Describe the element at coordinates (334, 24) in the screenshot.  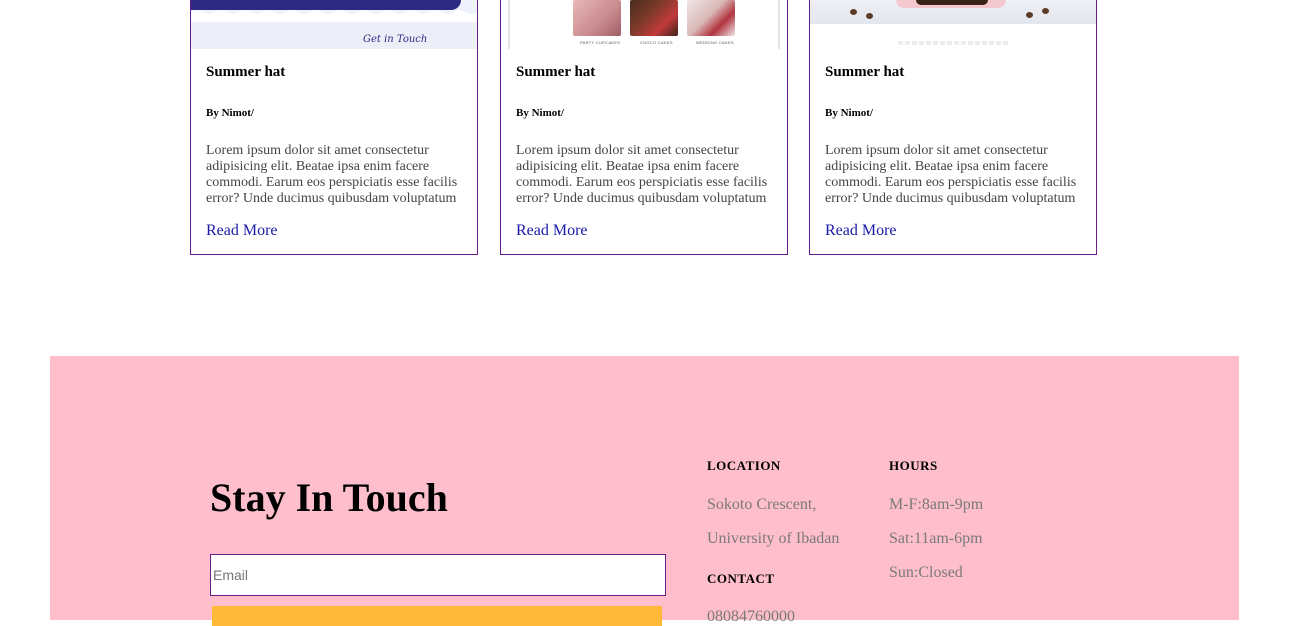
I see `blog-card-image: Get in Touch` at that location.